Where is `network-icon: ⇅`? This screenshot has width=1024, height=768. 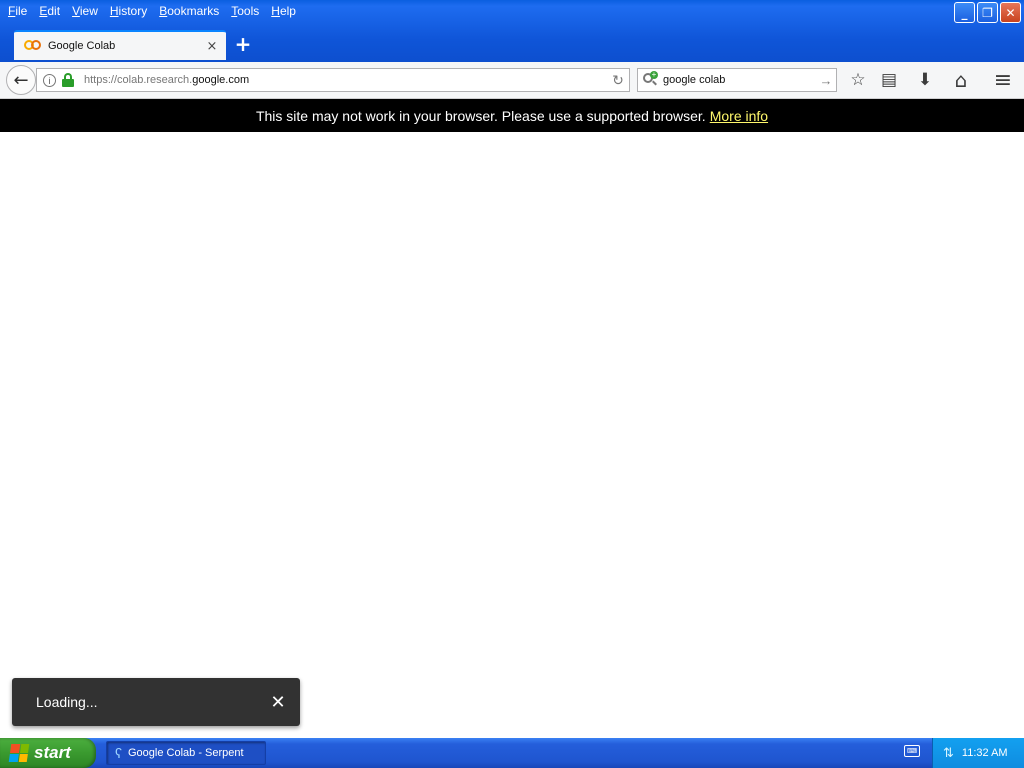
network-icon: ⇅ is located at coordinates (948, 753).